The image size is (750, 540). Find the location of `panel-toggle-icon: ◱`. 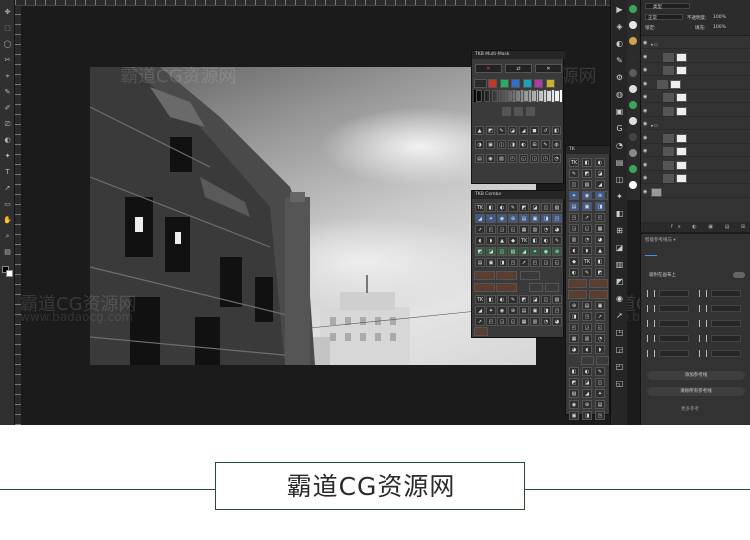

panel-toggle-icon: ◱ is located at coordinates (619, 384).